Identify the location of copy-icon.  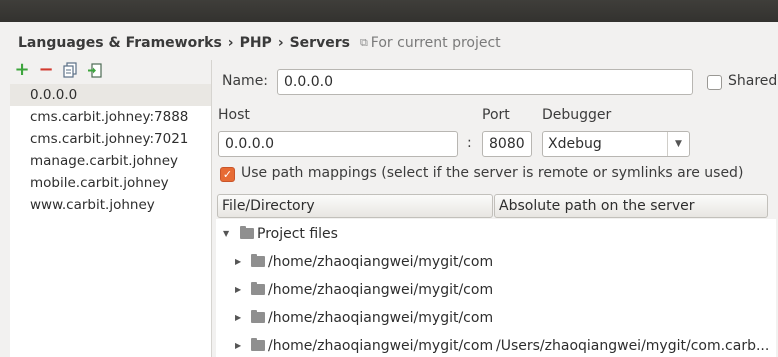
(70, 70).